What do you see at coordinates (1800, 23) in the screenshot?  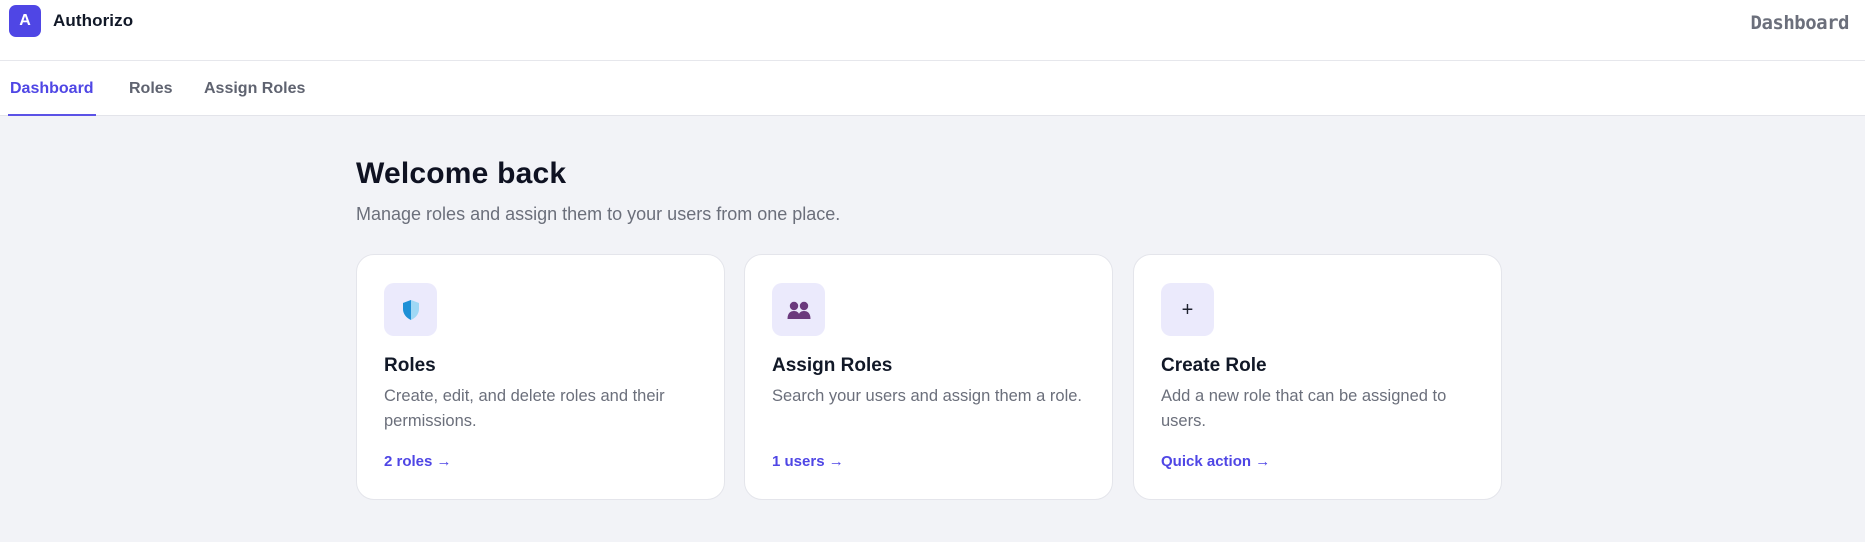 I see `page-title: Dashboard` at bounding box center [1800, 23].